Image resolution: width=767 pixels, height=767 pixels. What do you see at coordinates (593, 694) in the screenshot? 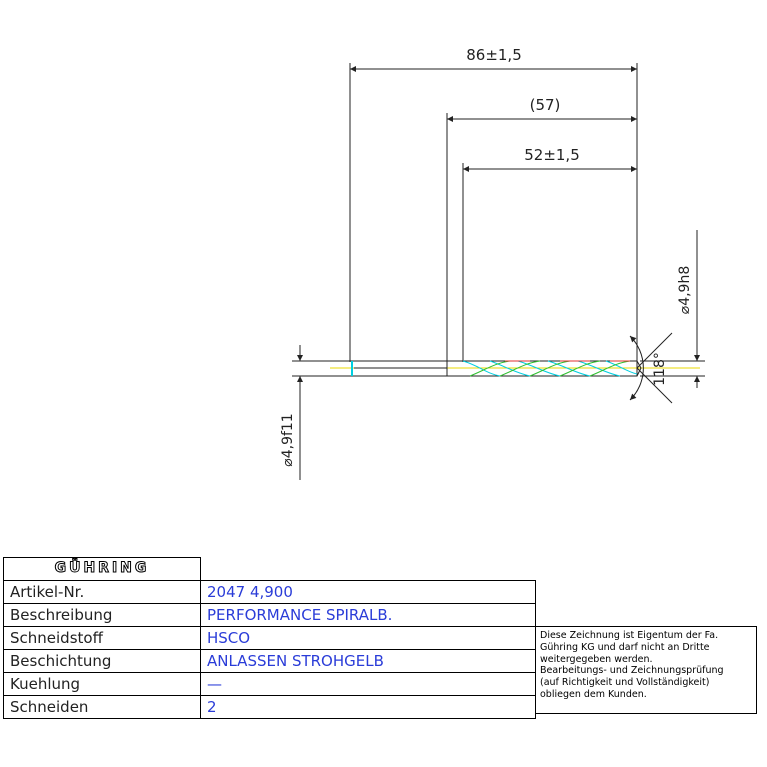
I see `notice-line: obliegen dem Kunden.` at bounding box center [593, 694].